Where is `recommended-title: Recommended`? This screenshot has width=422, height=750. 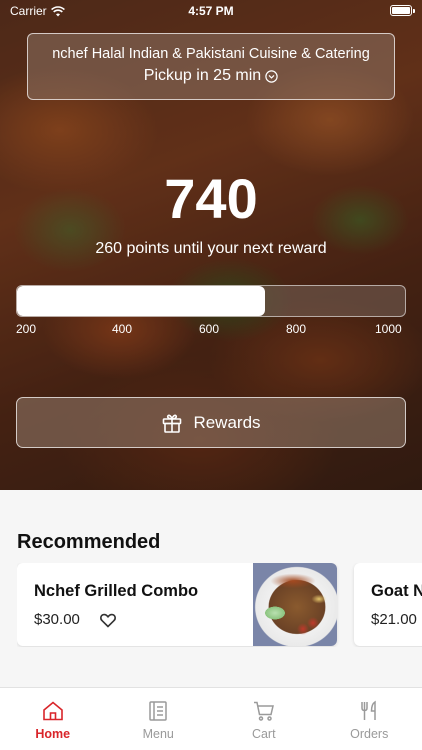
recommended-title: Recommended is located at coordinates (89, 542).